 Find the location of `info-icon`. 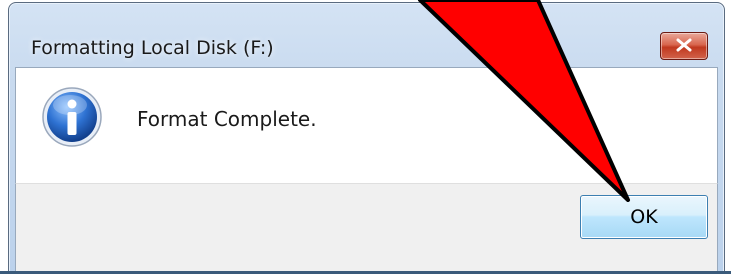

info-icon is located at coordinates (72, 117).